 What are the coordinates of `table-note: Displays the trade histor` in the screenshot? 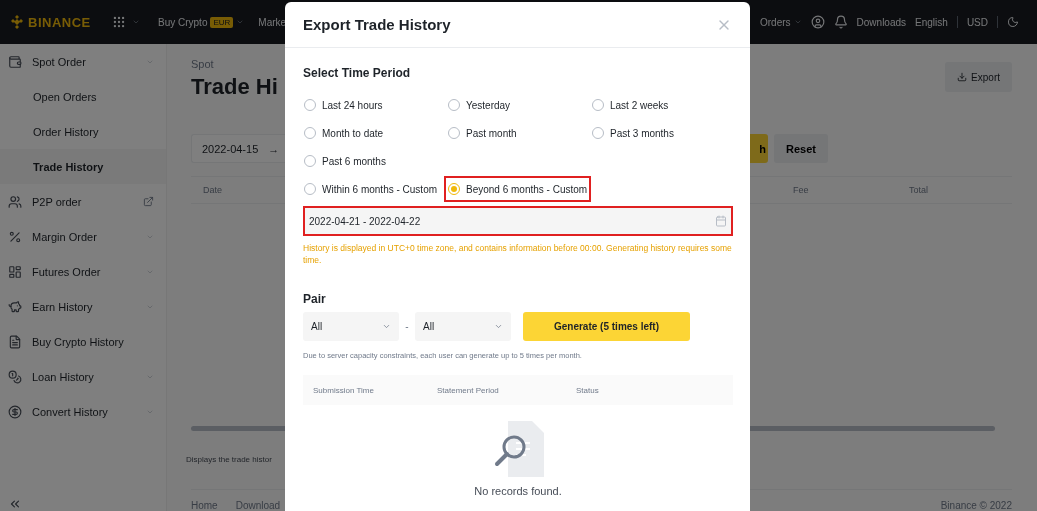 It's located at (229, 459).